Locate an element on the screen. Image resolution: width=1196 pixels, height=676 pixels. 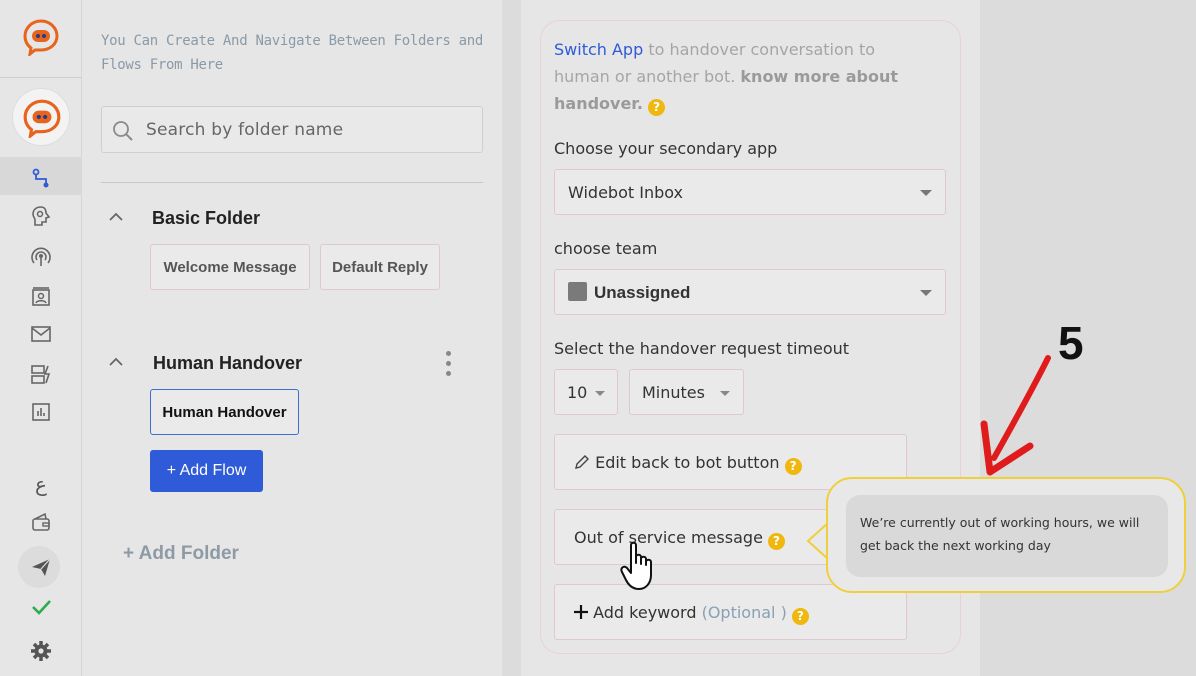
panel-gap is located at coordinates (511, 338).